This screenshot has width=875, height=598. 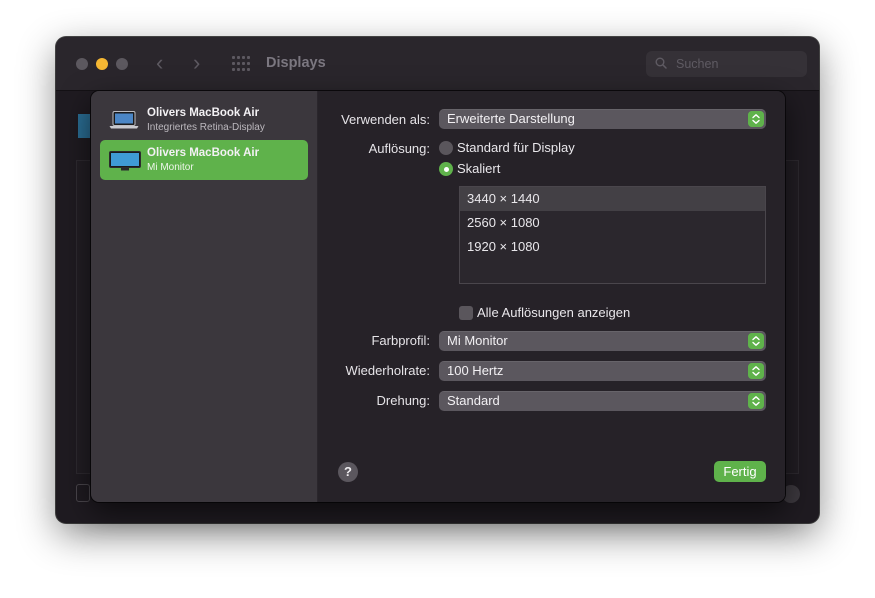 What do you see at coordinates (84, 126) in the screenshot?
I see `background-display-thumbnail` at bounding box center [84, 126].